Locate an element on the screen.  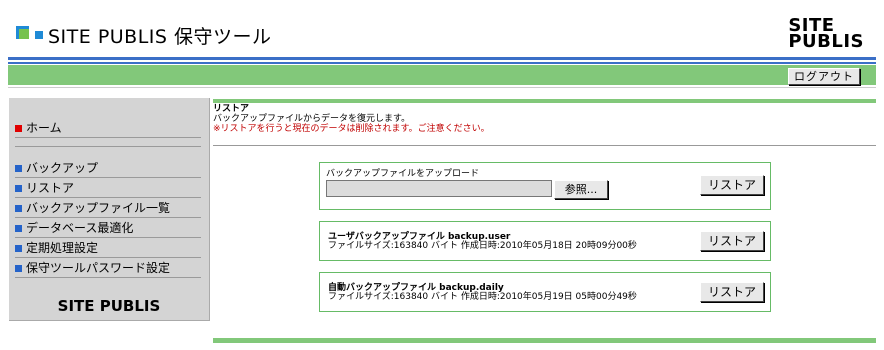
brand-line-2: PUBLIS is located at coordinates (826, 41).